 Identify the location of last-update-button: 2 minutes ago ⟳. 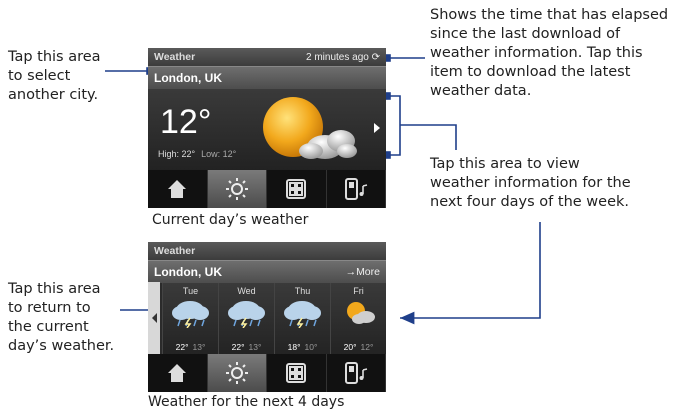
(343, 57).